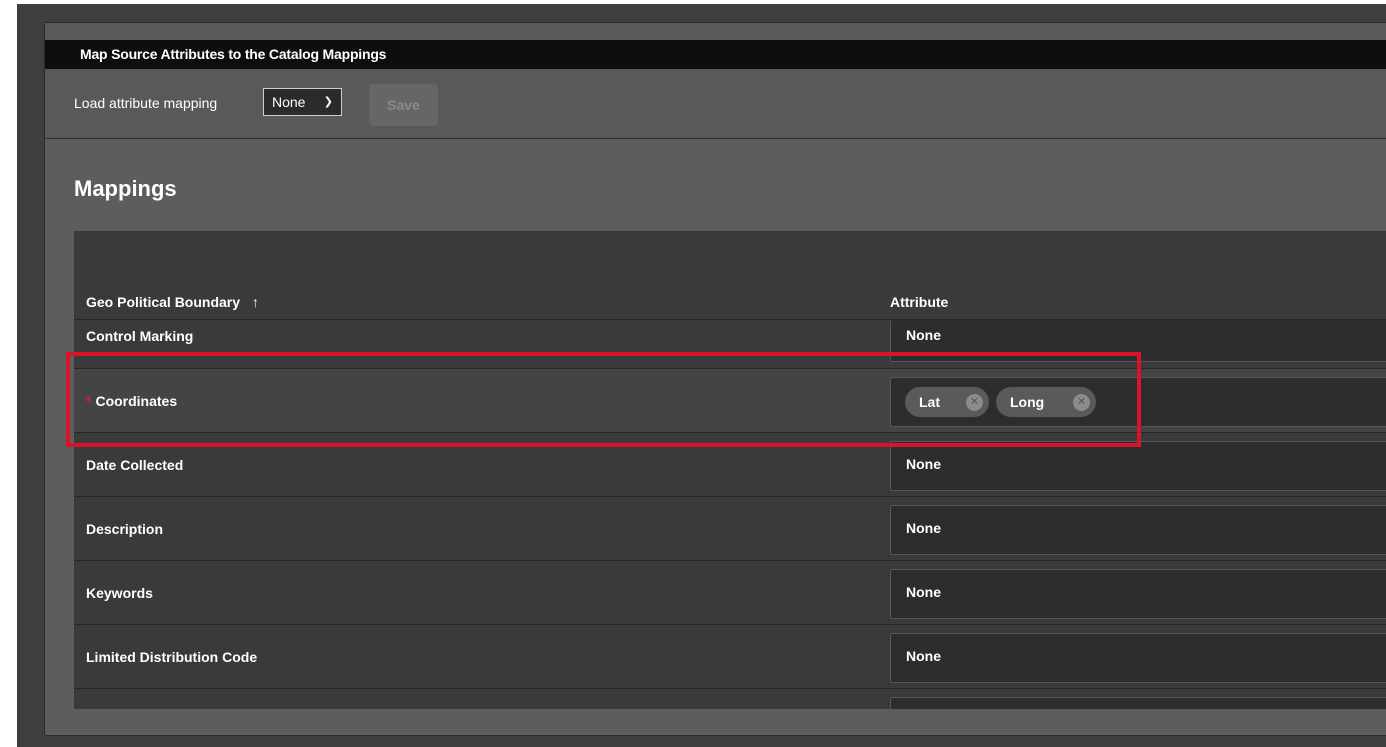 The width and height of the screenshot is (1386, 747). Describe the element at coordinates (289, 102) in the screenshot. I see `select-value: None` at that location.